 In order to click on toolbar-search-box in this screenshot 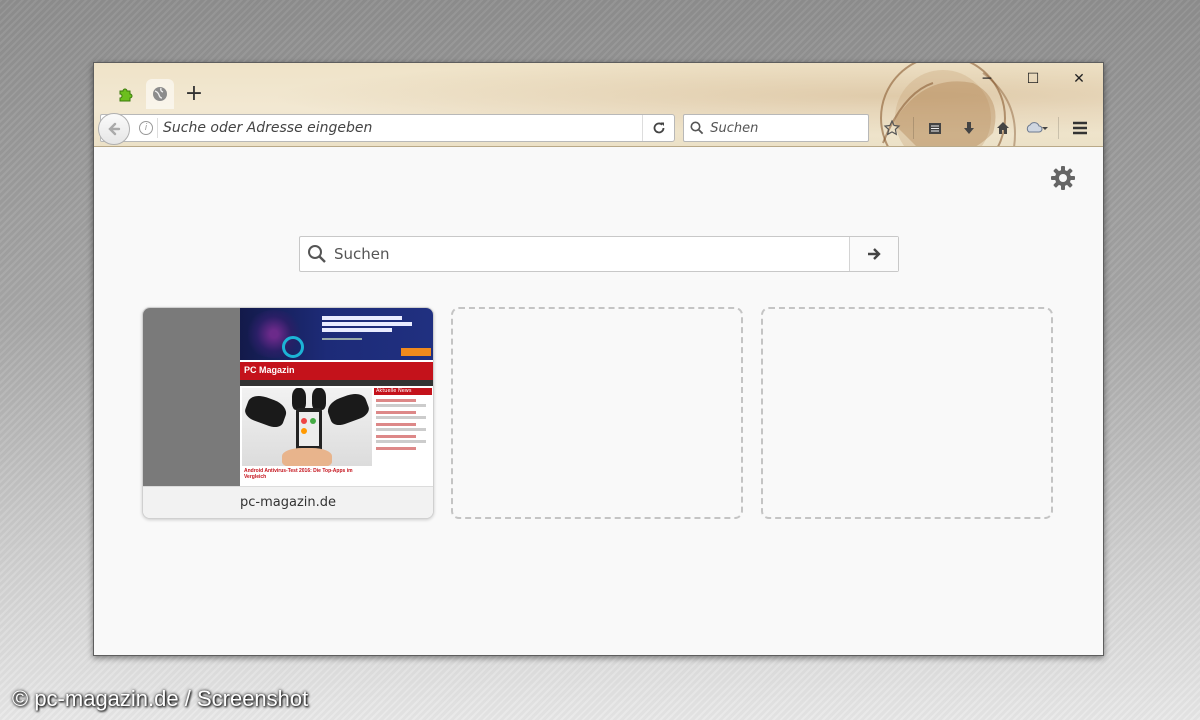, I will do `click(776, 128)`.